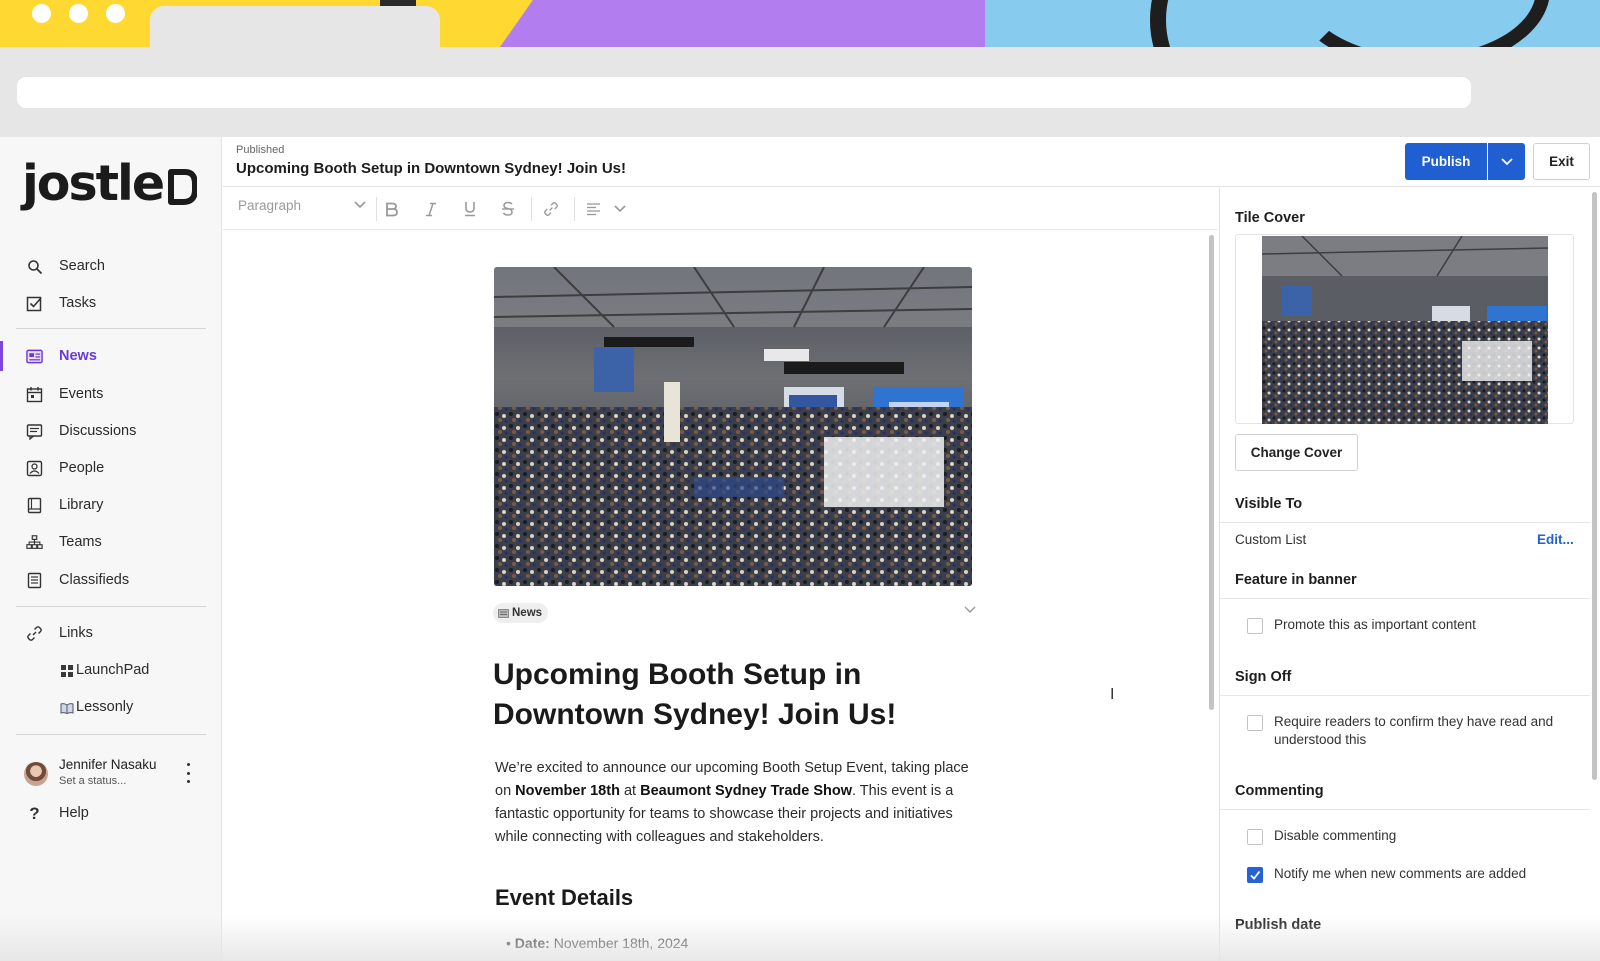  I want to click on sidebar-item-launchpad: LaunchPad, so click(111, 670).